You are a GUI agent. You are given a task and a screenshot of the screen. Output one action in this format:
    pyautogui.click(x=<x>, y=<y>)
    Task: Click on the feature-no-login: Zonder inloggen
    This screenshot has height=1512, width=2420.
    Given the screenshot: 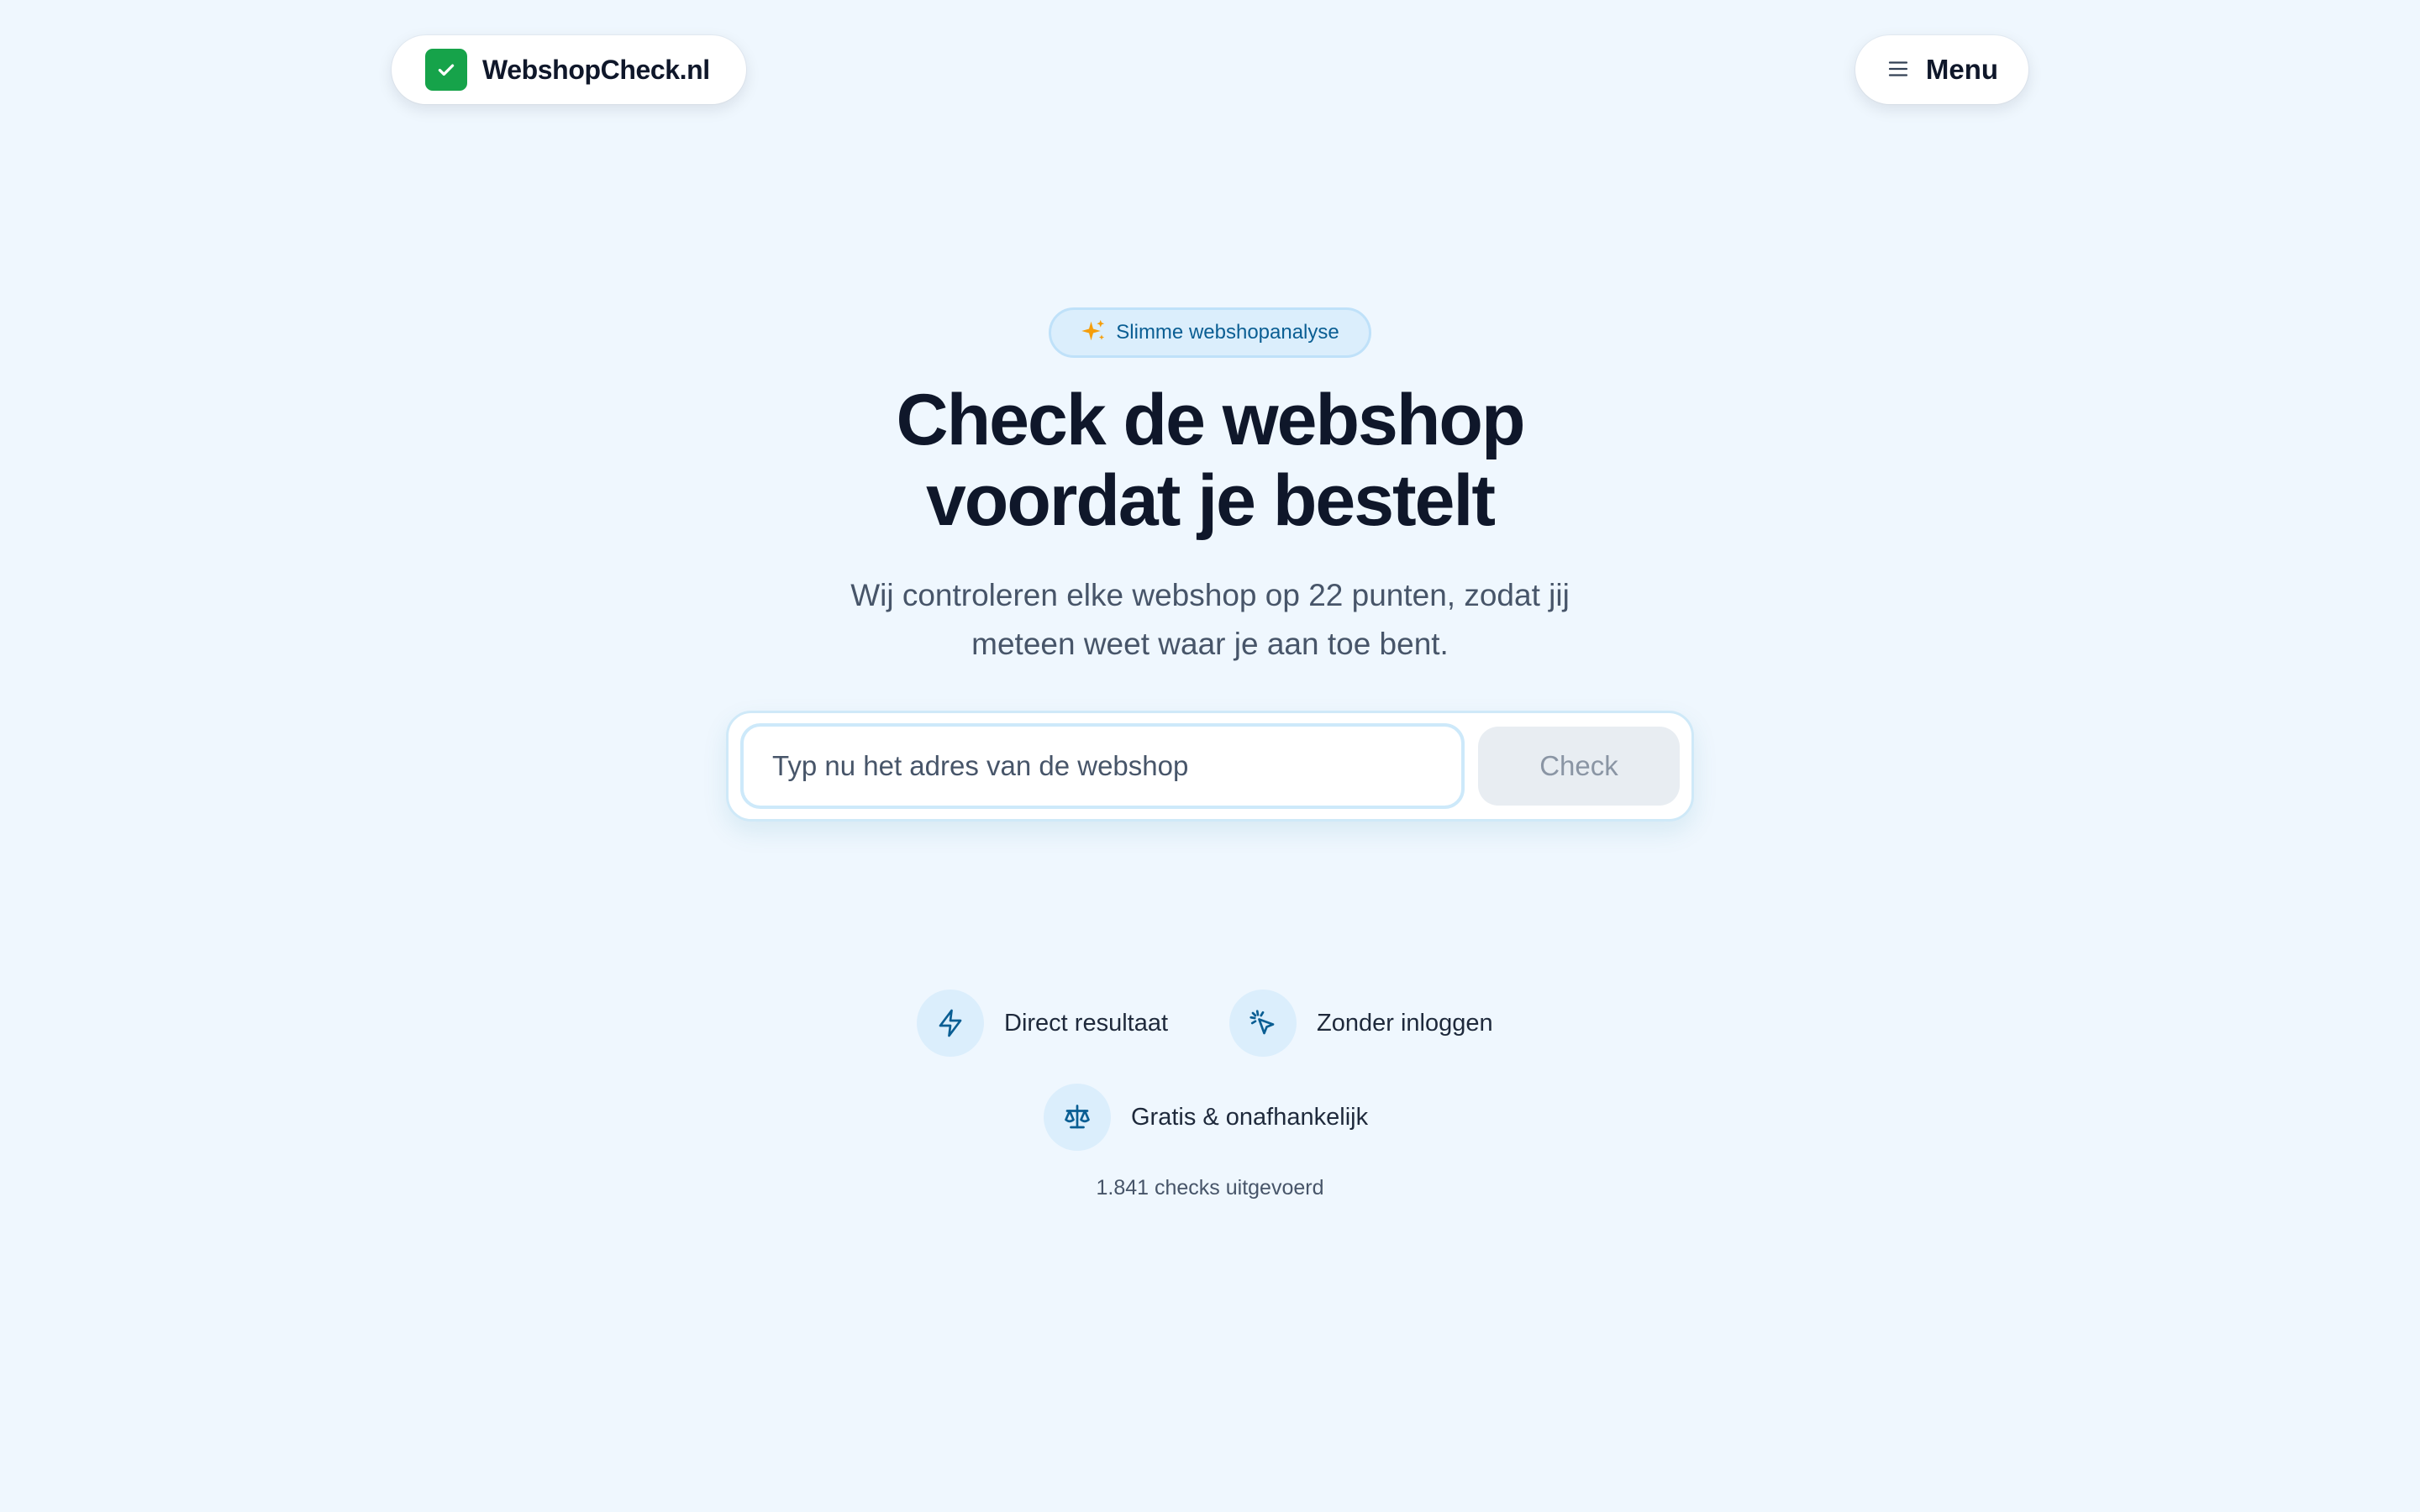 What is the action you would take?
    pyautogui.click(x=1361, y=1023)
    